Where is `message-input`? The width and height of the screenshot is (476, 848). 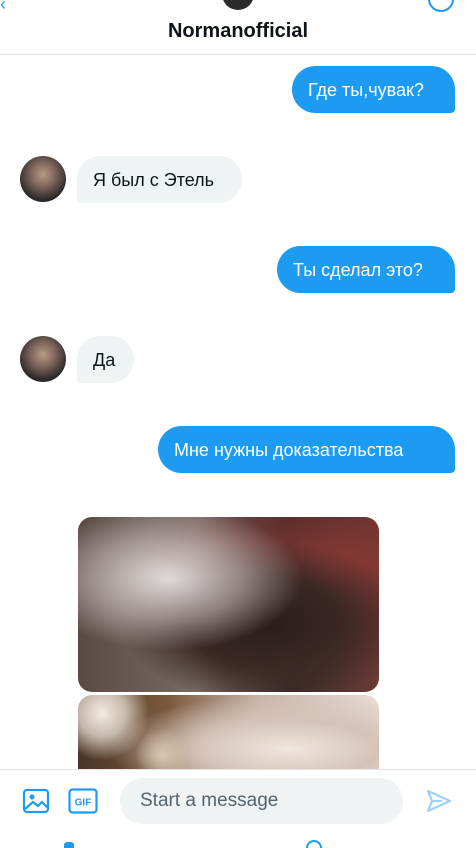 message-input is located at coordinates (261, 801).